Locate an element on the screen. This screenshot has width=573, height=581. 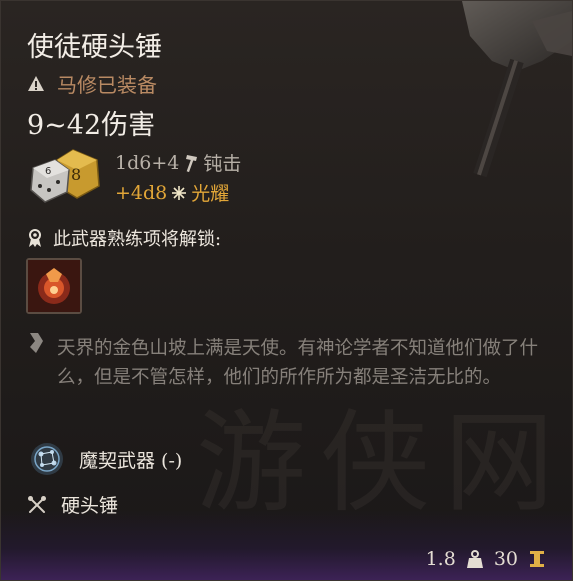
proficiency-header: 此武器熟练项将解锁: is located at coordinates (123, 238).